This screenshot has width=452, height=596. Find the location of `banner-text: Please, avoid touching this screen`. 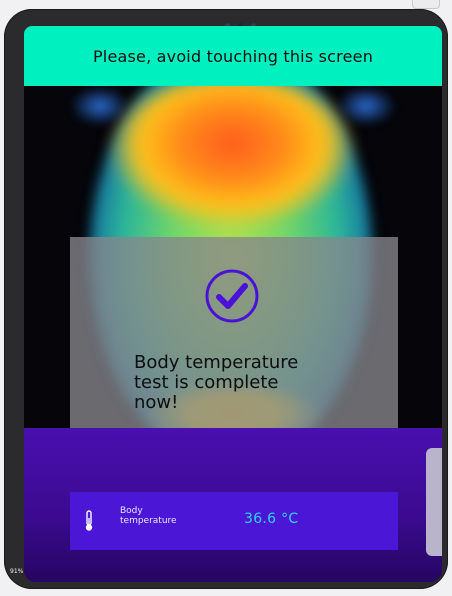

banner-text: Please, avoid touching this screen is located at coordinates (233, 56).